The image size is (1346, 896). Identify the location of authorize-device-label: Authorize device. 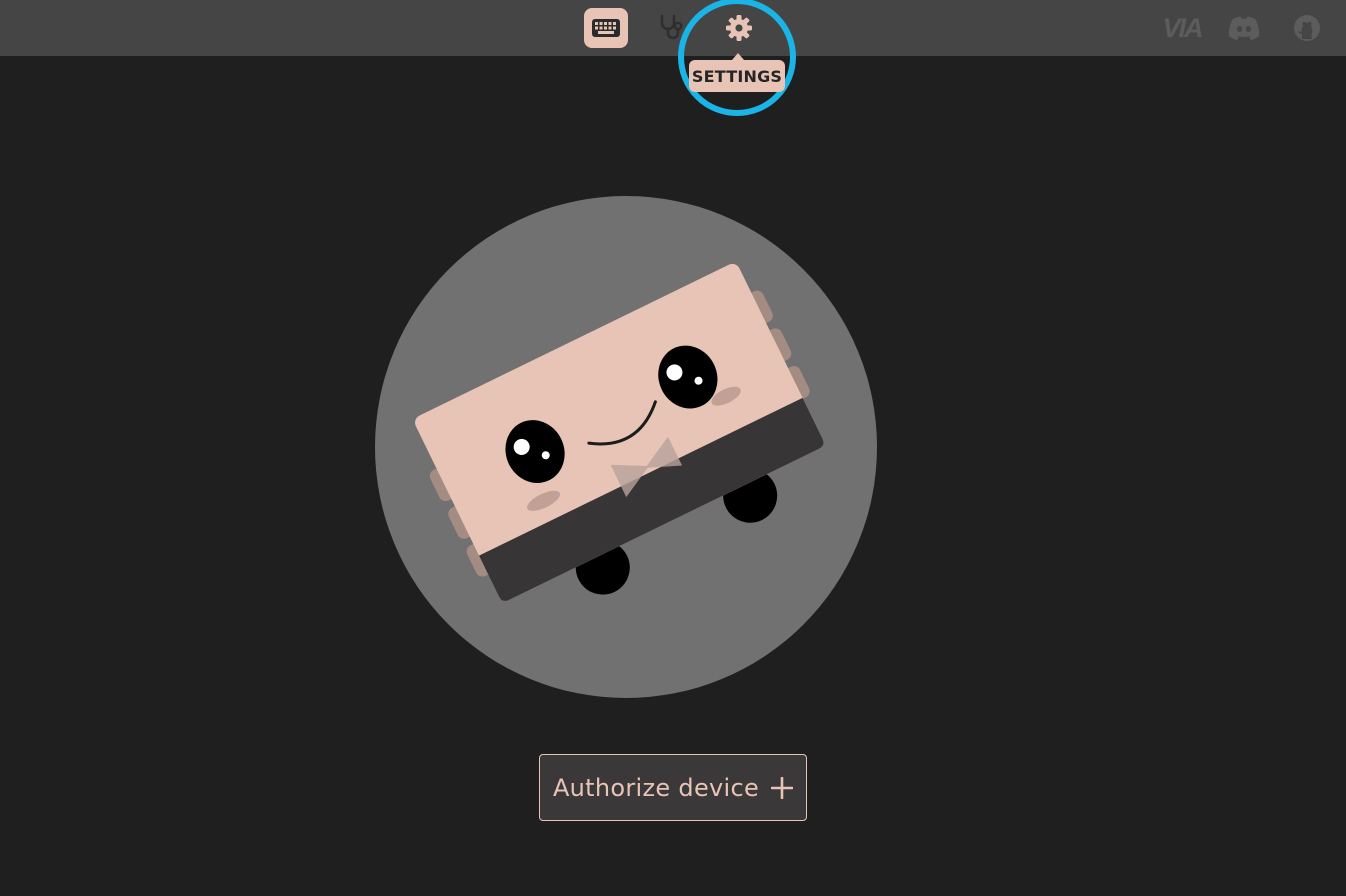
(656, 787).